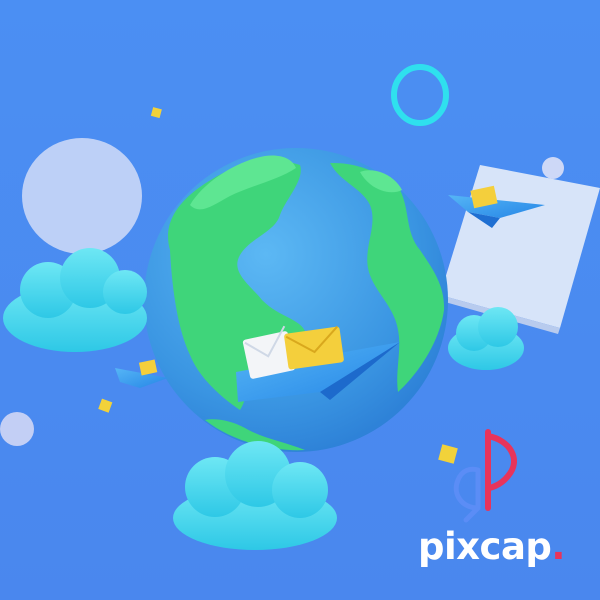 The width and height of the screenshot is (600, 600). I want to click on pale-disc-shape, so click(82, 196).